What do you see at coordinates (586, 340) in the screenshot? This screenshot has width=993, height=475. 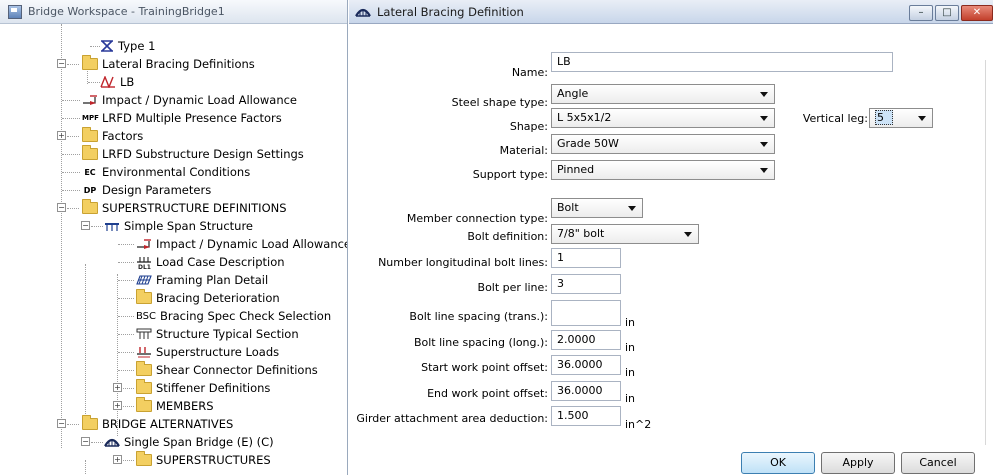 I see `bolt-line-spacing-long-field: 2.0000` at bounding box center [586, 340].